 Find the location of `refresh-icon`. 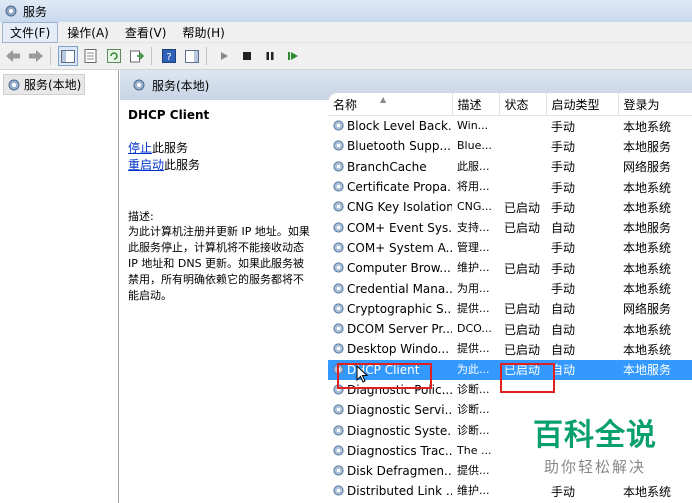

refresh-icon is located at coordinates (114, 56).